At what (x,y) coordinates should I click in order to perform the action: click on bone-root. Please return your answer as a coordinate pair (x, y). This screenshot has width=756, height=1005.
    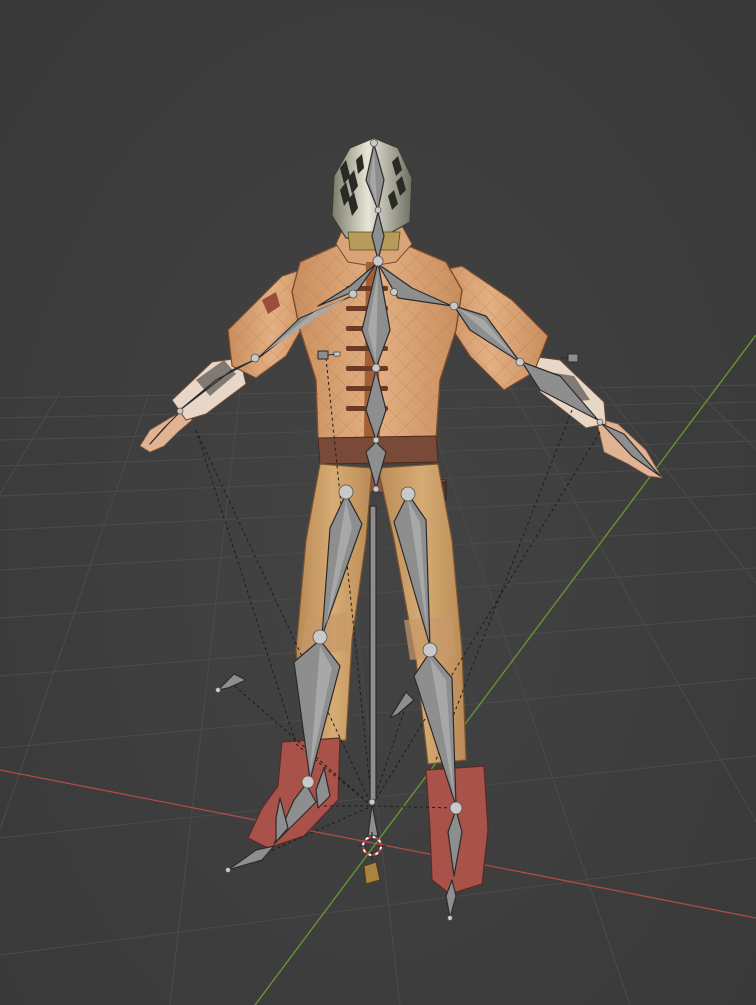
    Looking at the image, I should click on (373, 653).